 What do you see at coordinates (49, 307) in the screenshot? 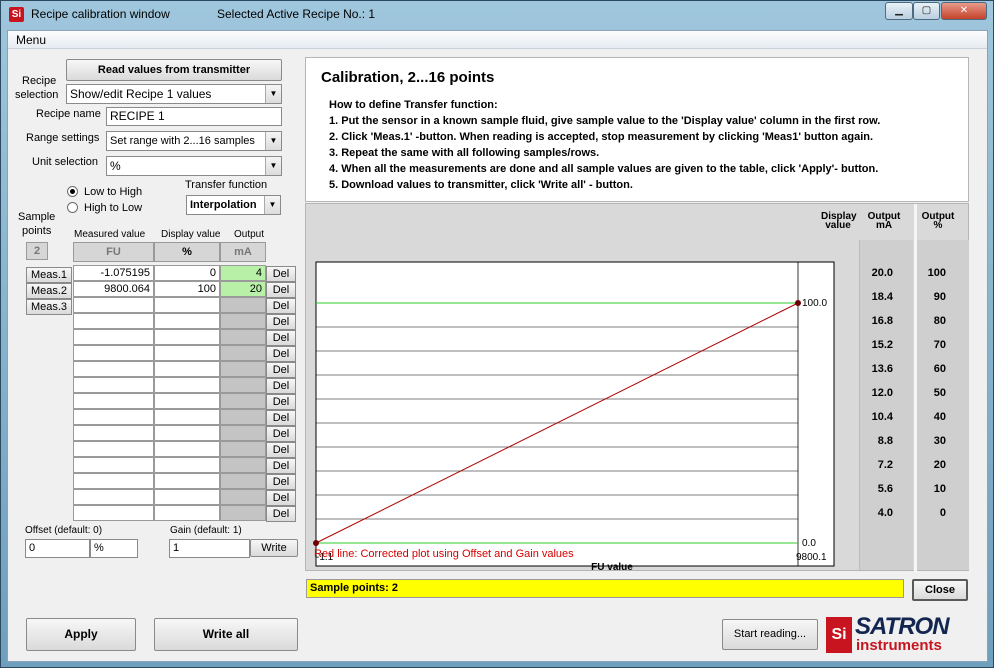
I see `meas-button-3: Meas.3` at bounding box center [49, 307].